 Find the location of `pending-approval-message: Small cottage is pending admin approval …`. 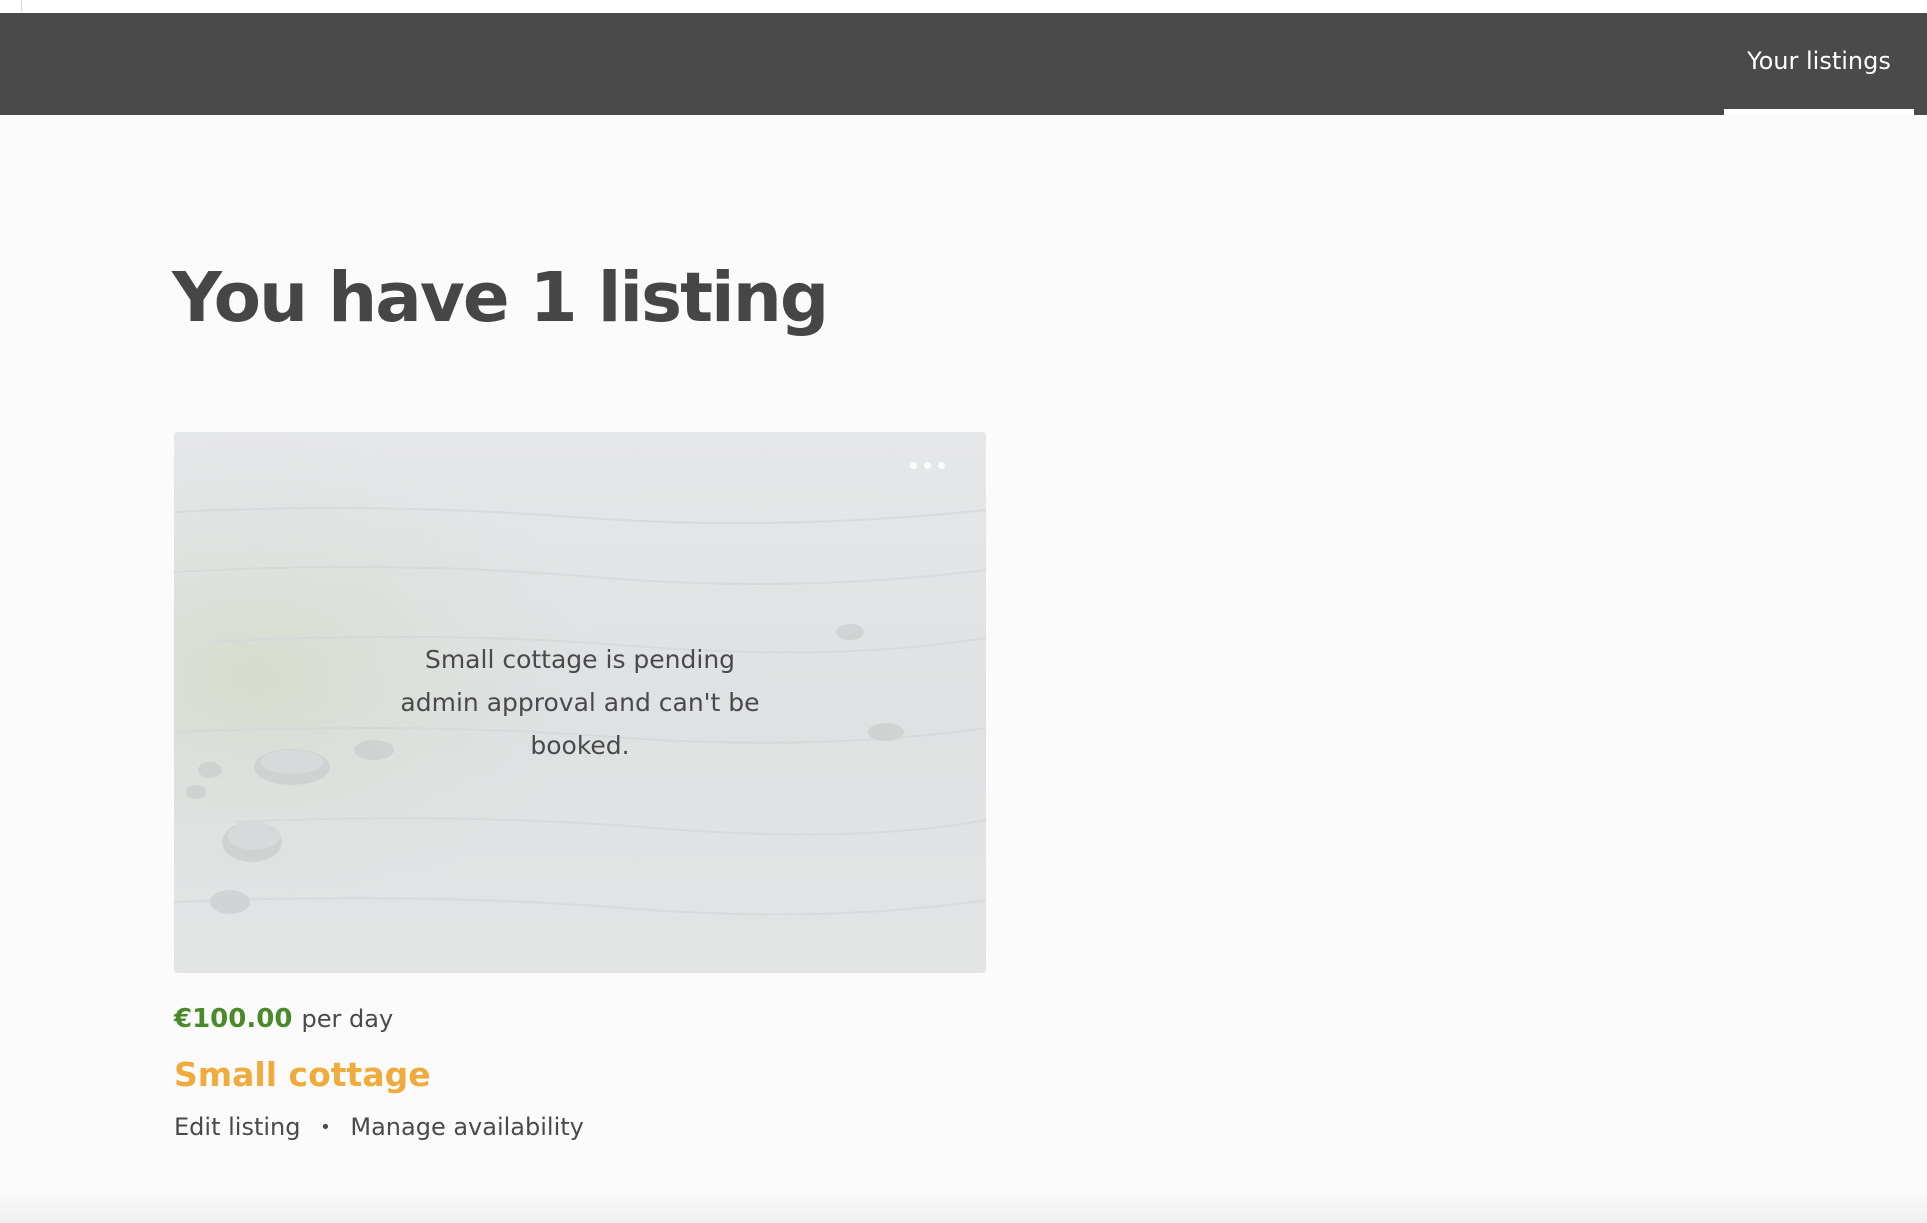

pending-approval-message: Small cottage is pending admin approval … is located at coordinates (580, 702).